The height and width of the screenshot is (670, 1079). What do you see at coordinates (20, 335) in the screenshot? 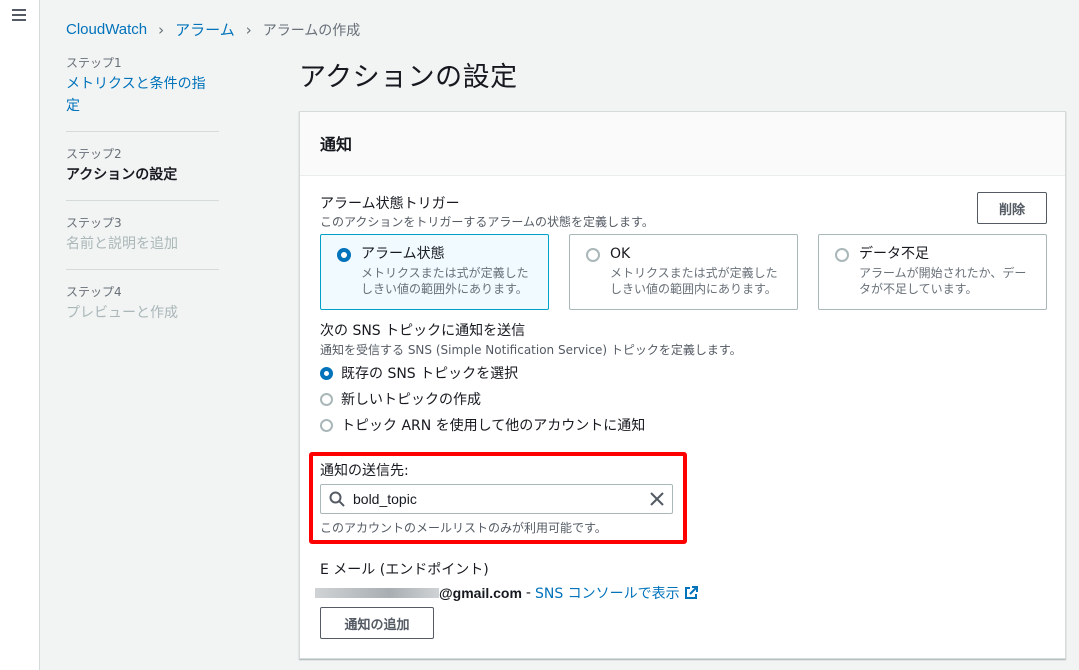
I see `left-rail` at bounding box center [20, 335].